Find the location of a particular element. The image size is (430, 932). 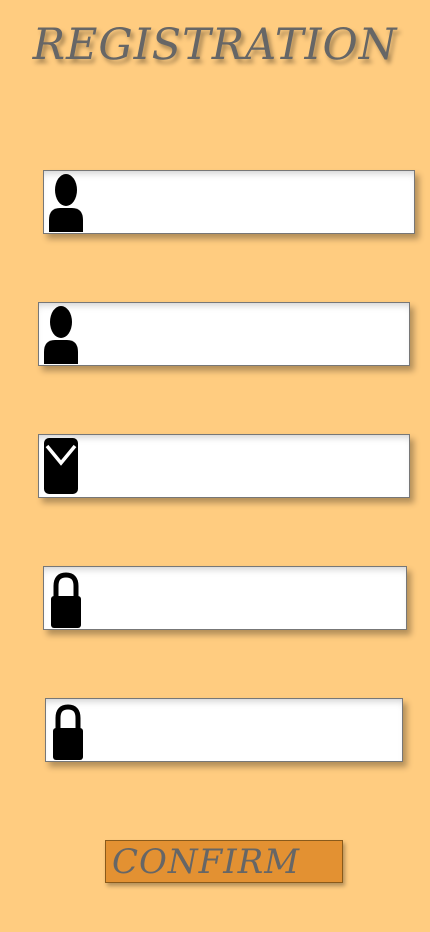

page-title: REGISTRATION is located at coordinates (215, 45).